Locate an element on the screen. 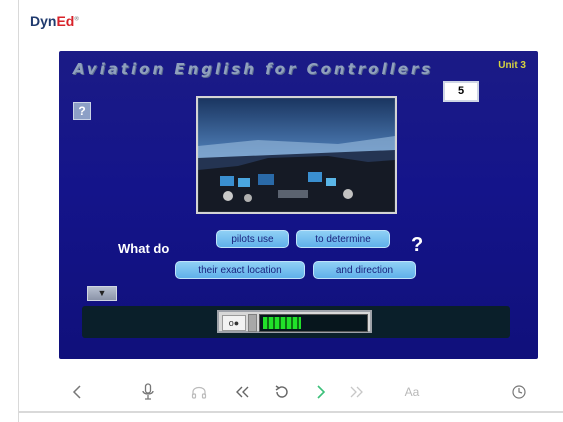 The width and height of the screenshot is (563, 422). fast-forward-button is located at coordinates (357, 392).